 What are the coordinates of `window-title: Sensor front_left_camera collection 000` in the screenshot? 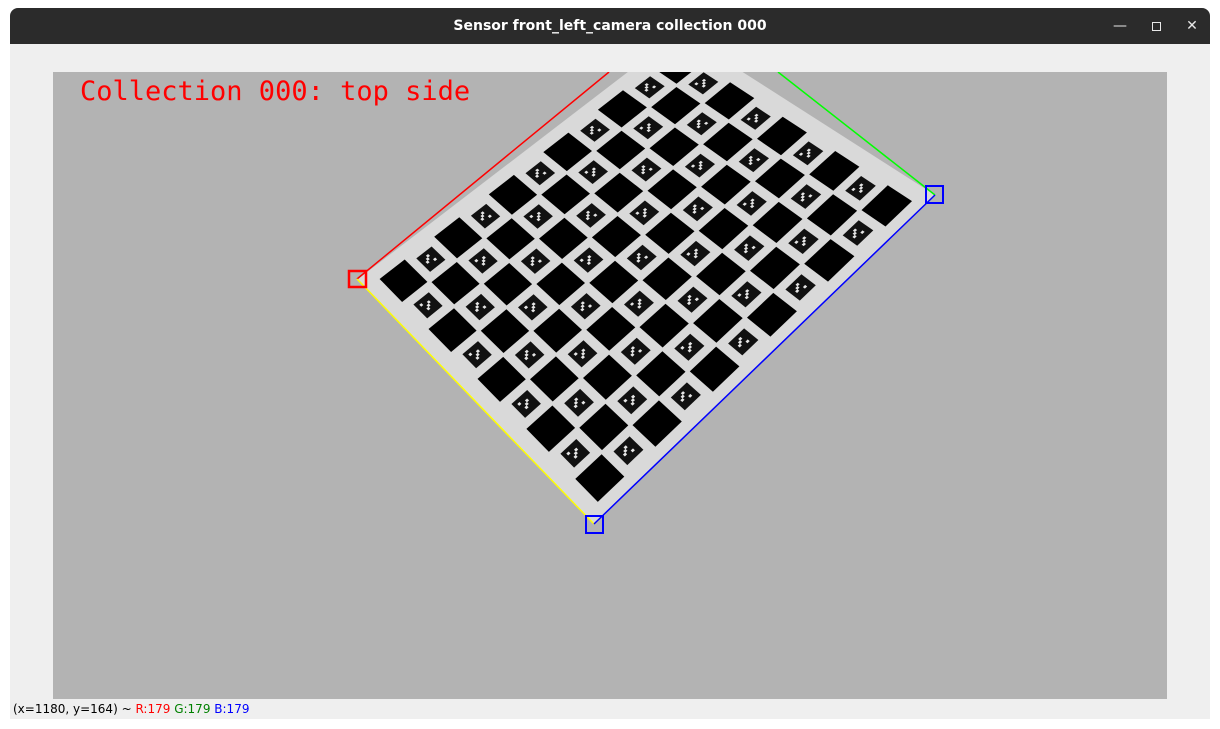 It's located at (610, 26).